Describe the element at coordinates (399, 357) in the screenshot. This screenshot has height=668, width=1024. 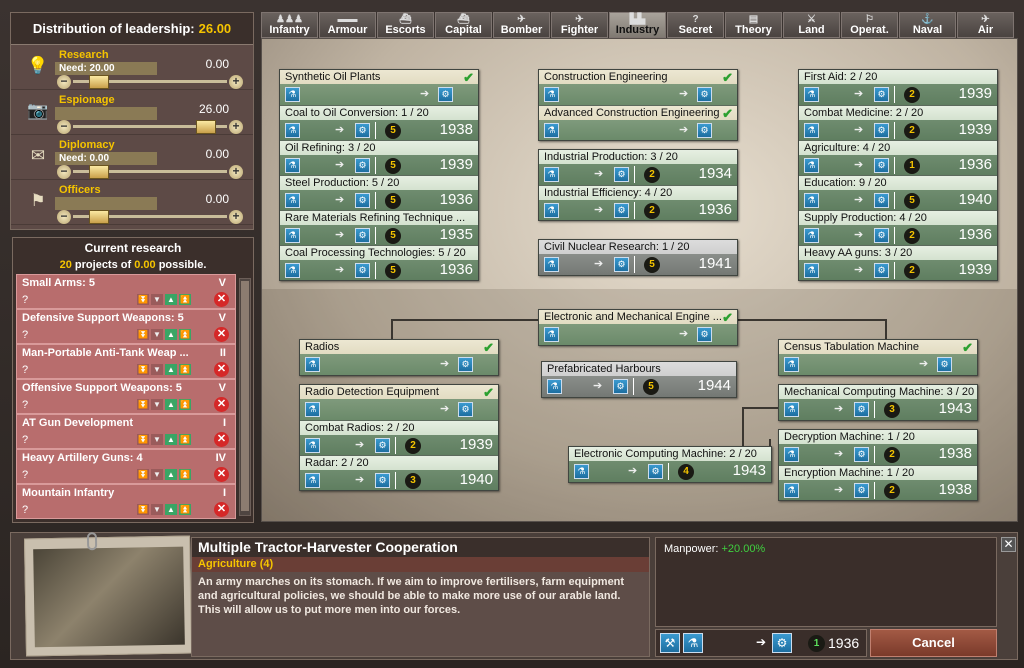
I see `tech-row: Radios ✔ ⚗ ➔ ⚙` at that location.